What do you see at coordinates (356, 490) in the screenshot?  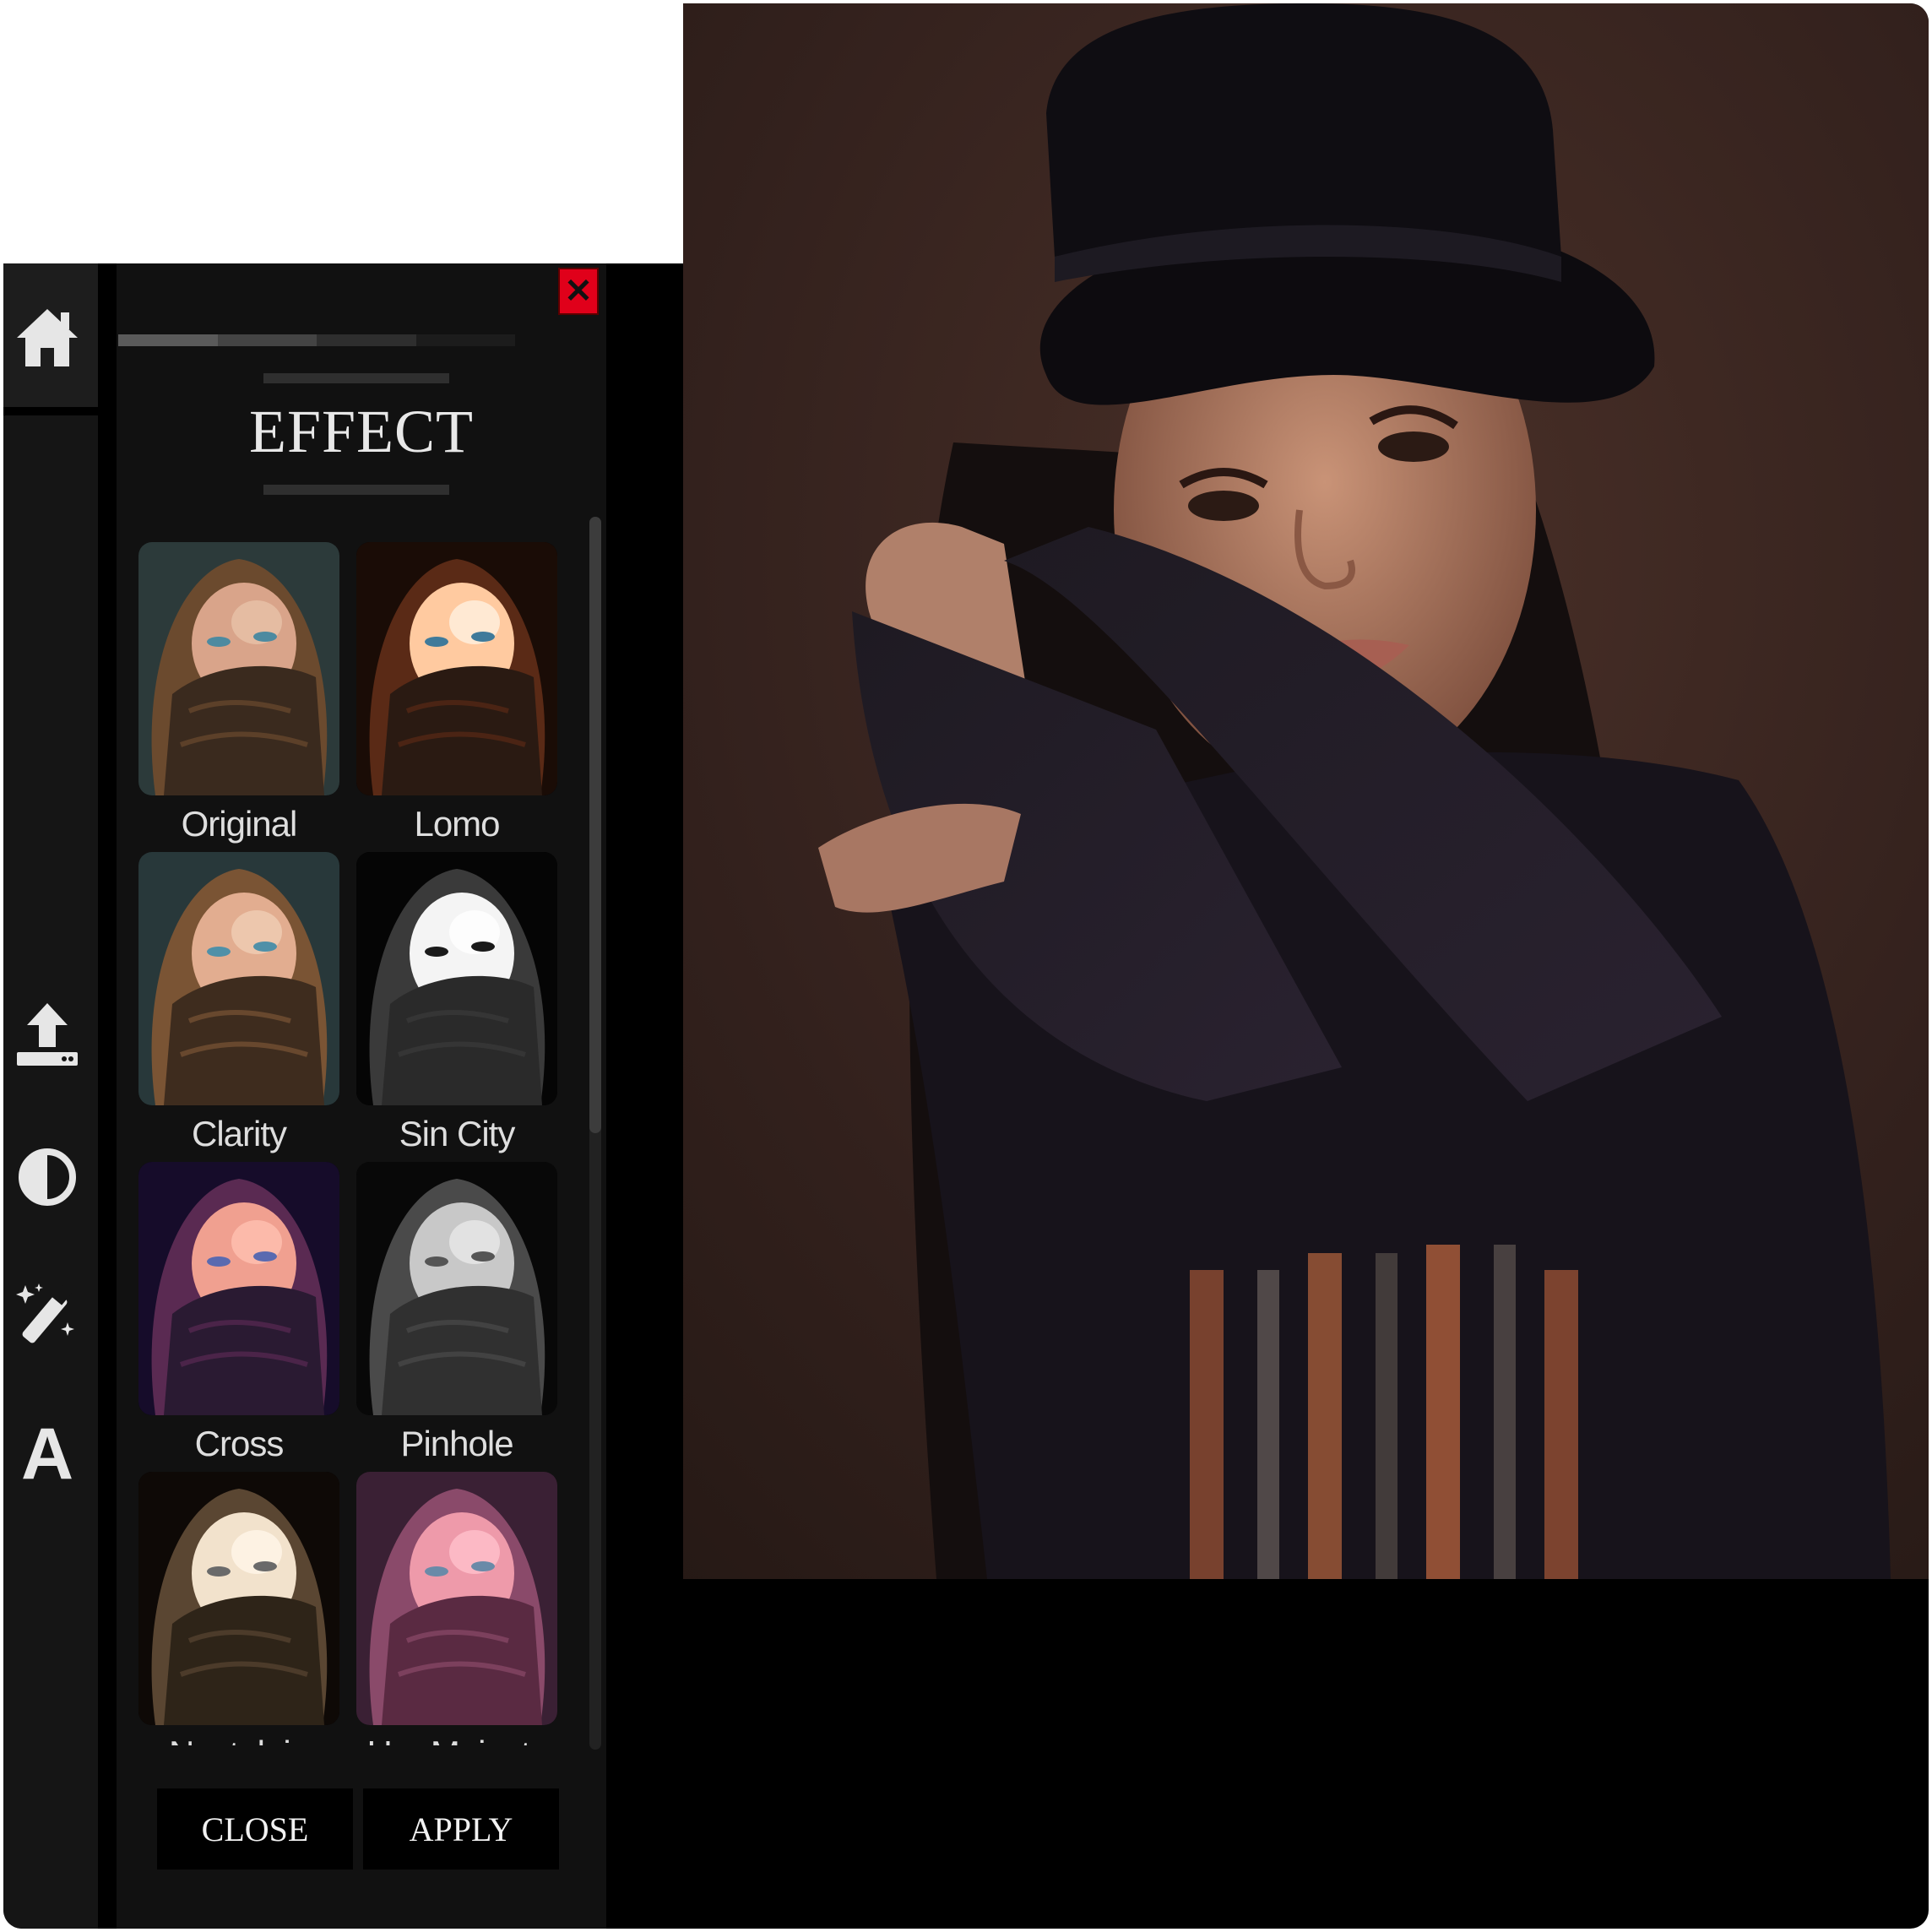 I see `title-rule-bottom` at bounding box center [356, 490].